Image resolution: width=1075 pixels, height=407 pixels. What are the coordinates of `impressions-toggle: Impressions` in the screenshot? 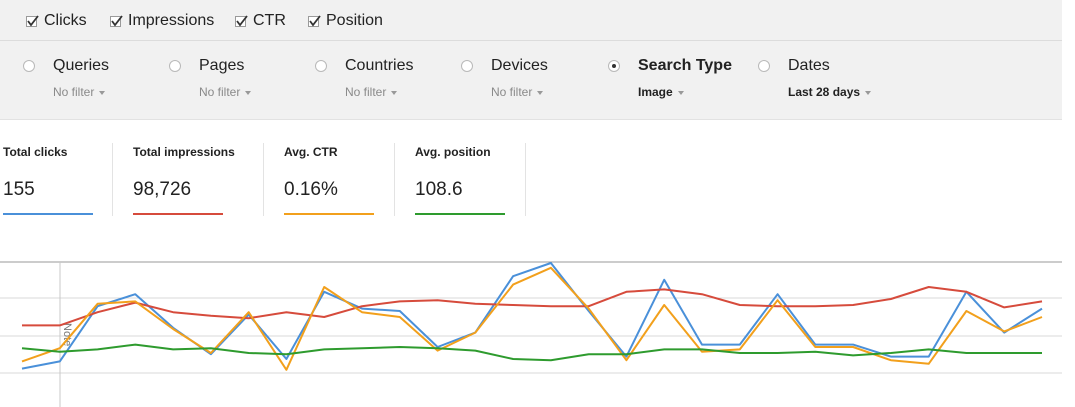 It's located at (162, 21).